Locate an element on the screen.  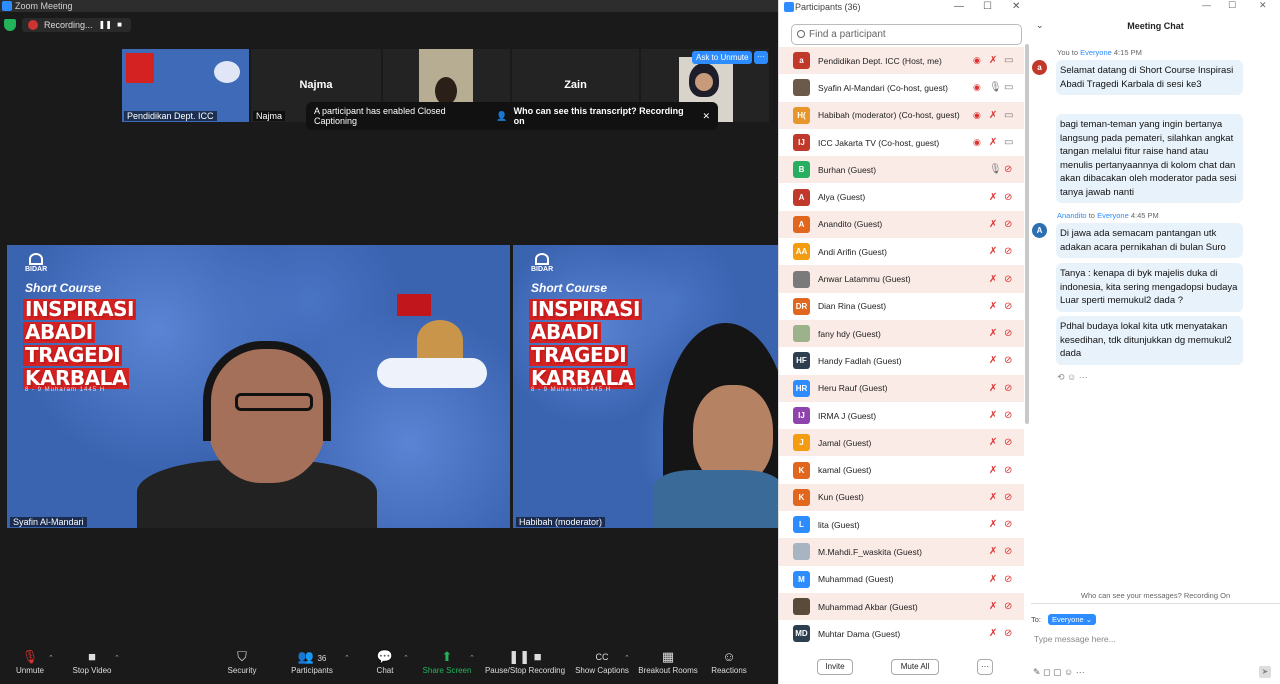
security-shield-icon is located at coordinates (10, 25).